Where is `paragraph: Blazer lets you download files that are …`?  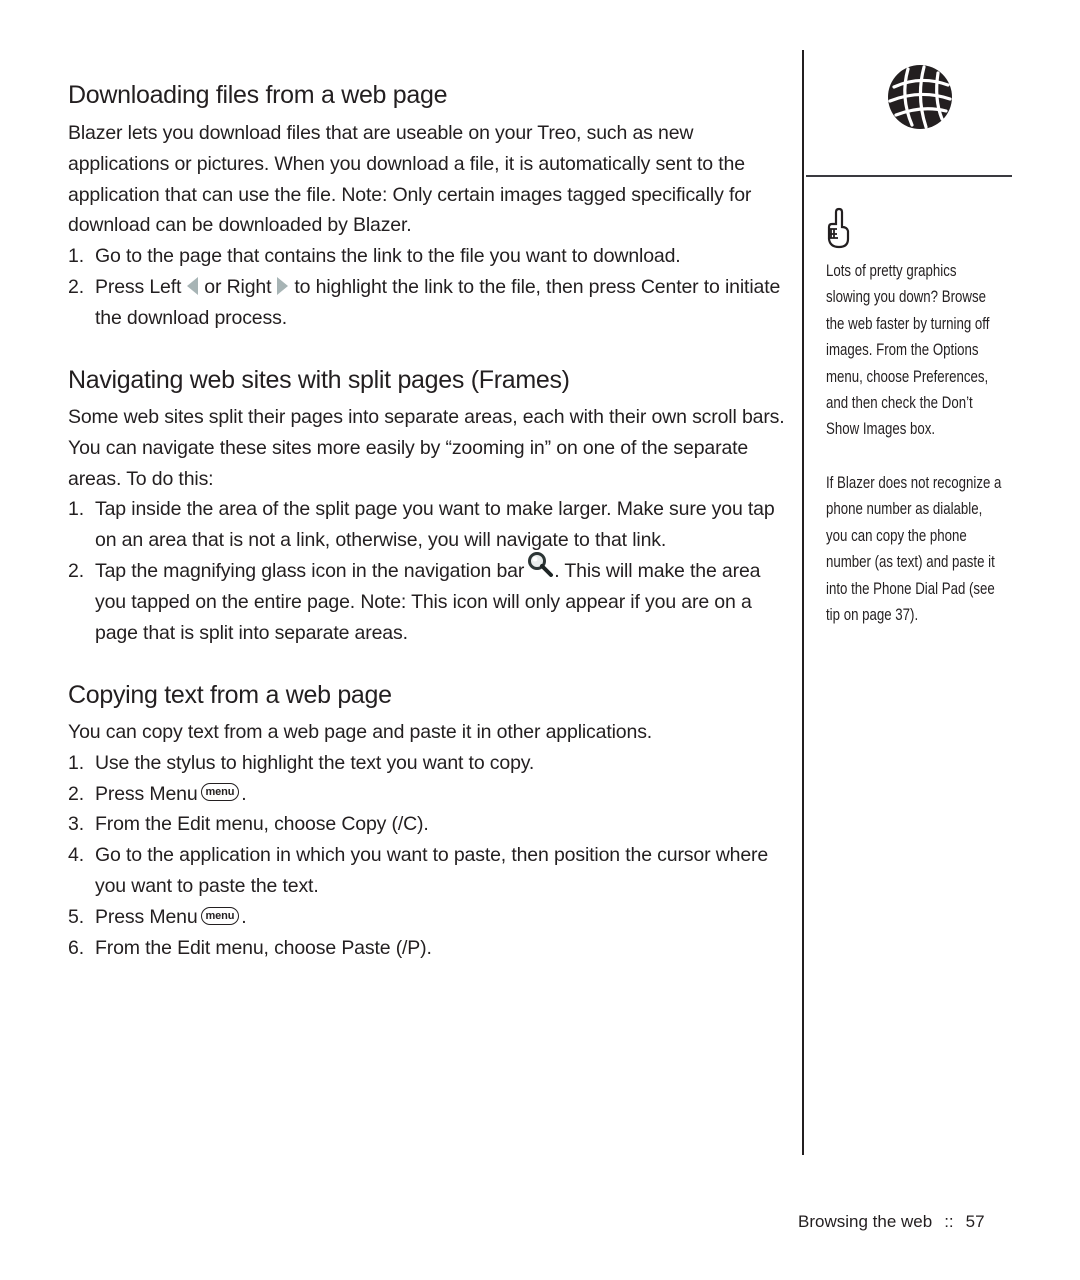 paragraph: Blazer lets you download files that are … is located at coordinates (410, 179).